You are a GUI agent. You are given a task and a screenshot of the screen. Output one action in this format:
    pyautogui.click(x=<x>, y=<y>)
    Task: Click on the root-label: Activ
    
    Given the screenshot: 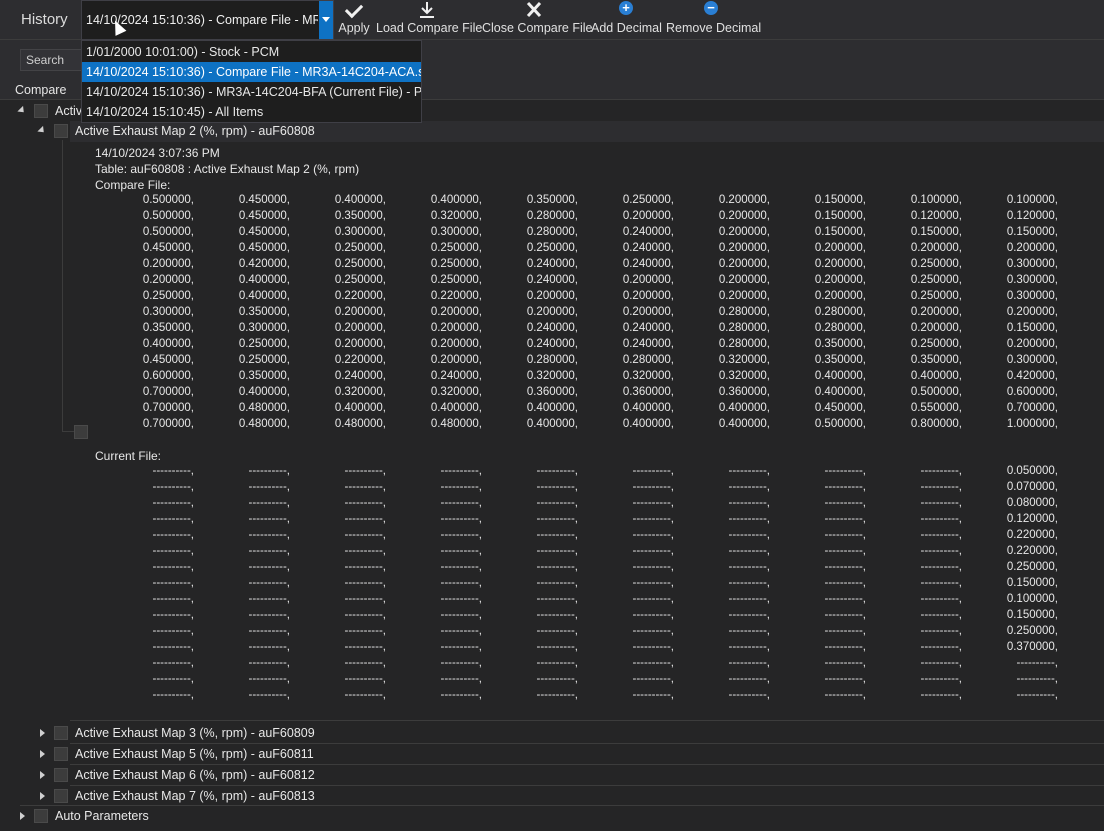 What is the action you would take?
    pyautogui.click(x=69, y=111)
    